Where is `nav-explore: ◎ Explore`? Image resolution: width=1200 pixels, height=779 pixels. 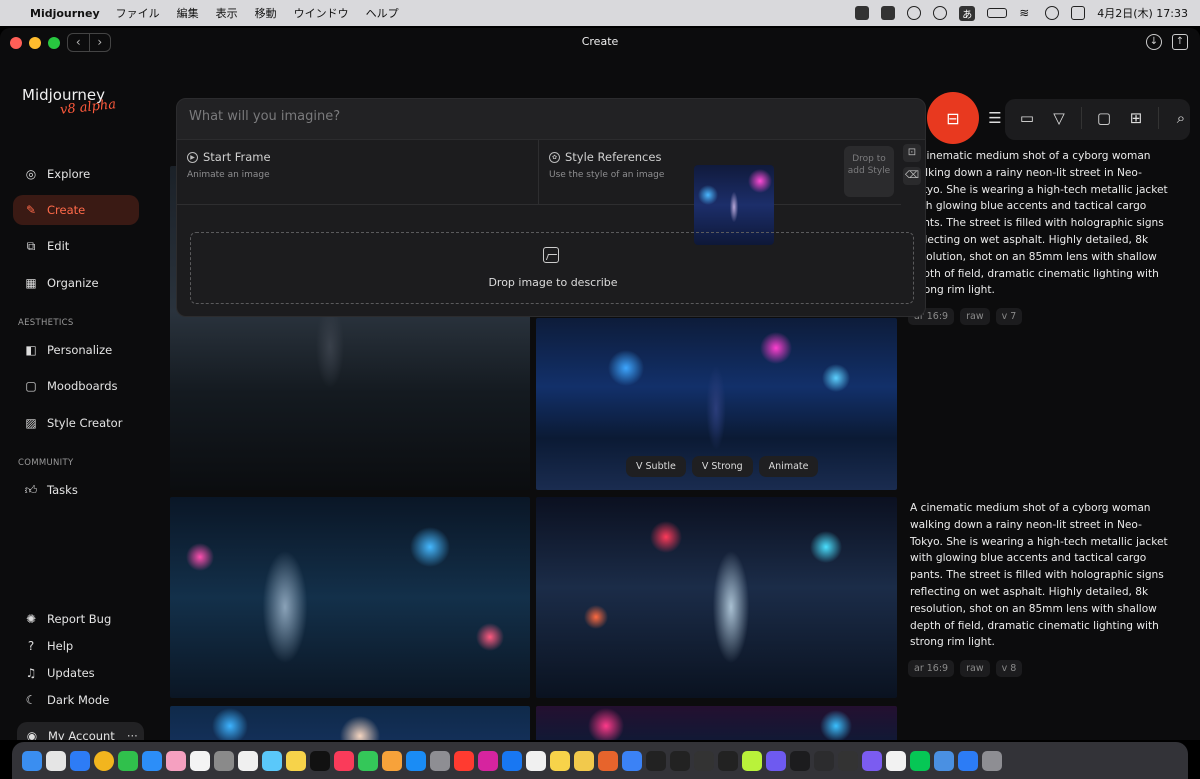
nav-explore: ◎ Explore is located at coordinates (76, 174).